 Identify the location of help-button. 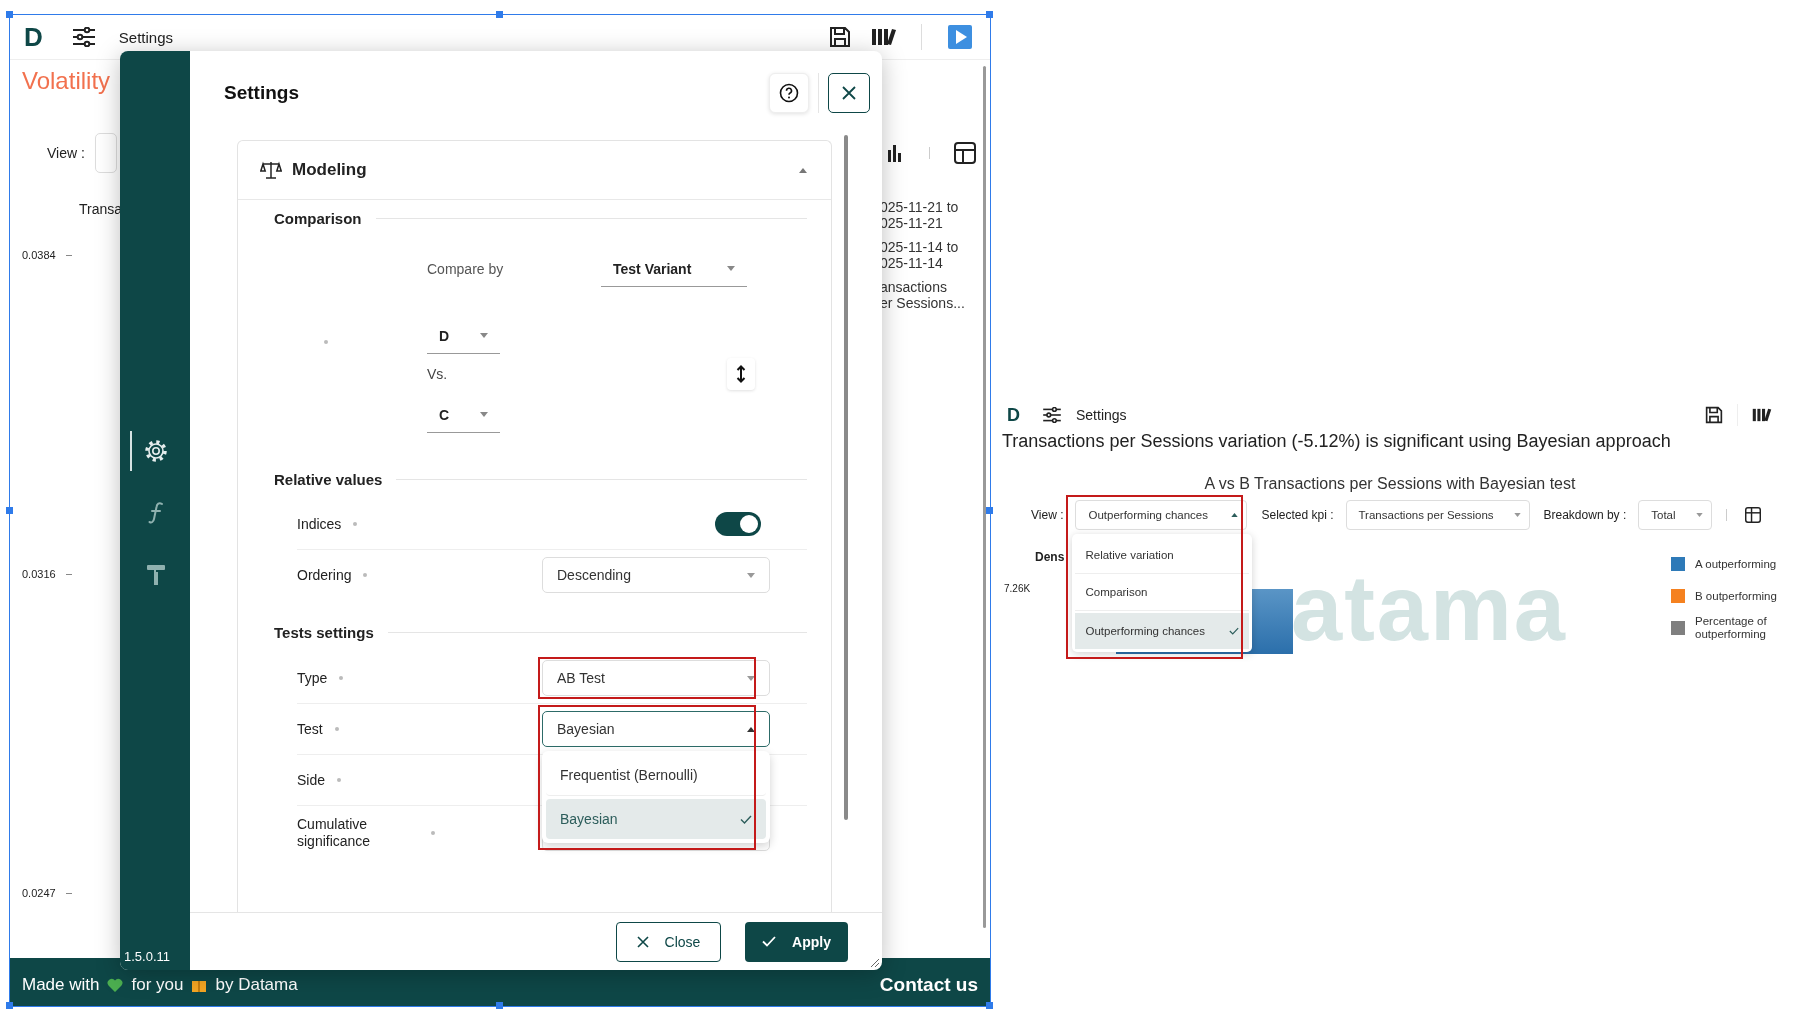
(789, 93).